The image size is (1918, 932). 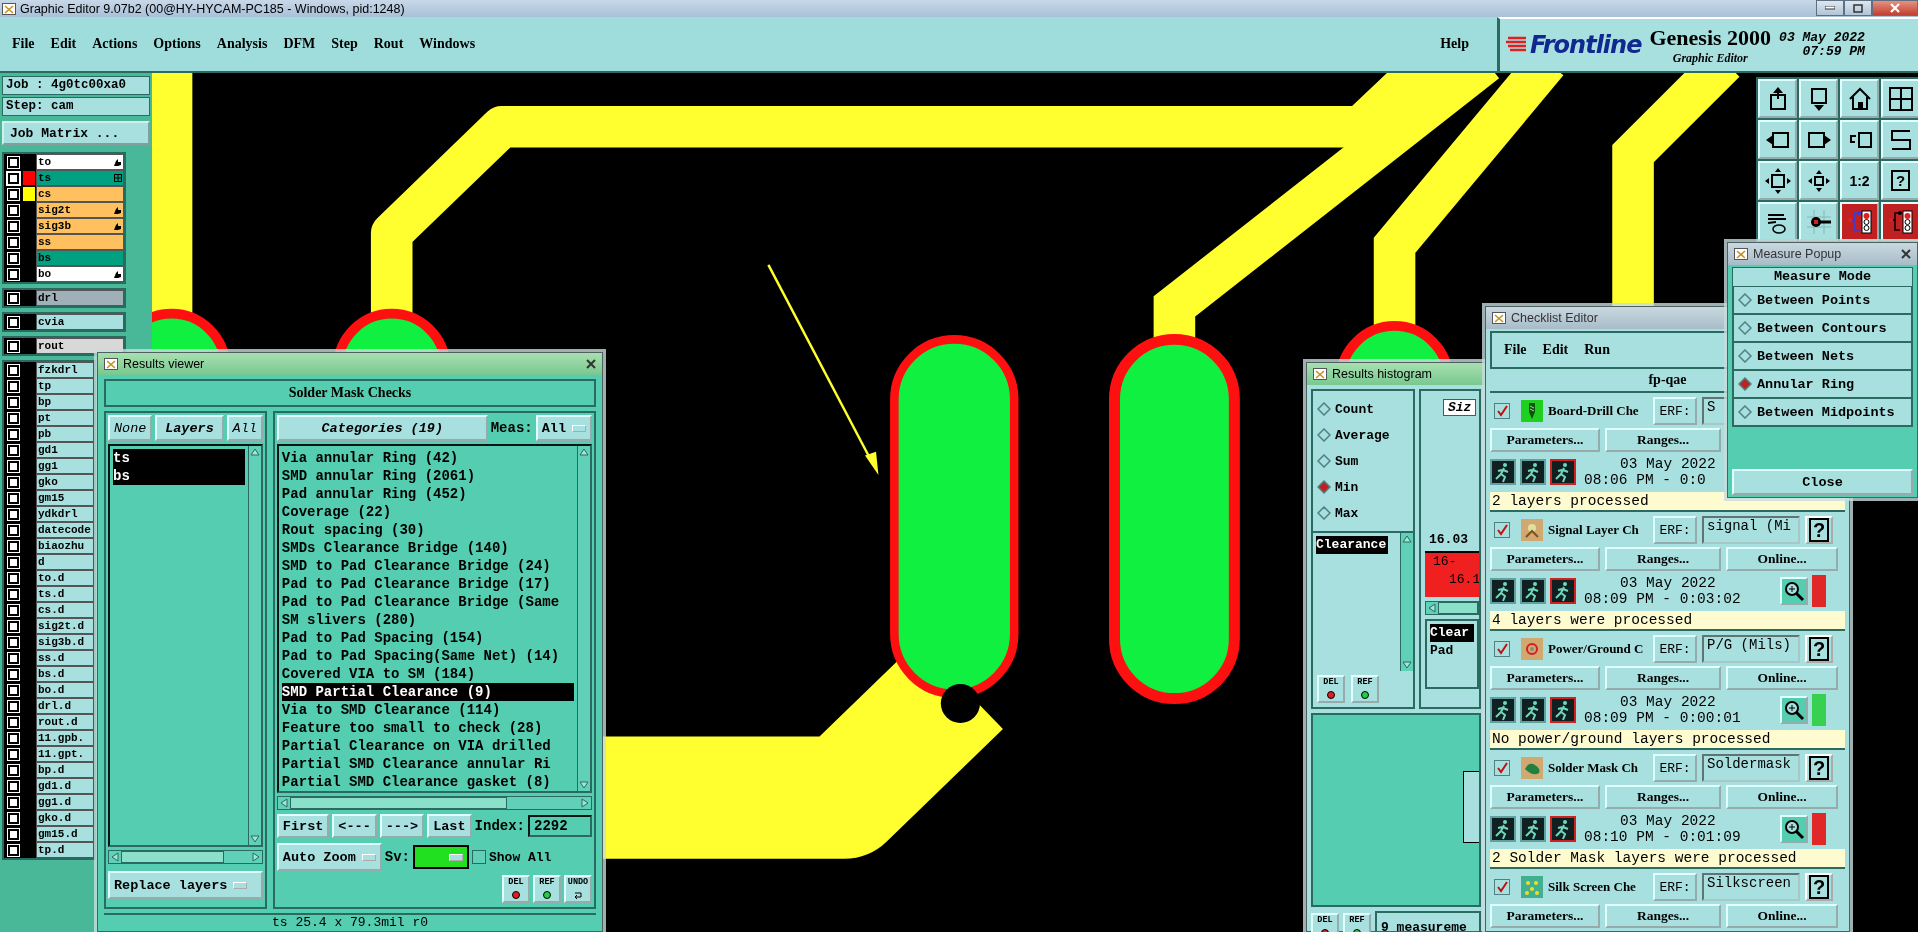 I want to click on layer-label: gm15, so click(x=65, y=498).